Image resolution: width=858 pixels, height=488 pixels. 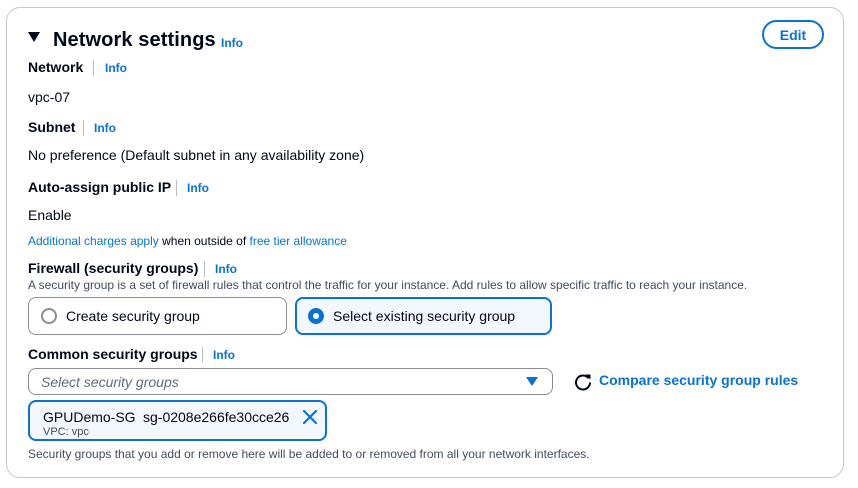 What do you see at coordinates (113, 268) in the screenshot?
I see `firewall-label: Firewall (security groups)` at bounding box center [113, 268].